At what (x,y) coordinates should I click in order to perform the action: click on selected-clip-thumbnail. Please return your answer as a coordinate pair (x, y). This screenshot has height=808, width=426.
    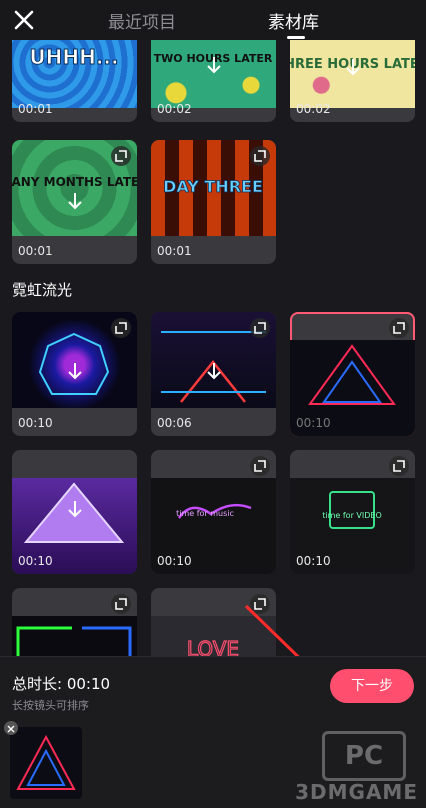
    Looking at the image, I should click on (46, 763).